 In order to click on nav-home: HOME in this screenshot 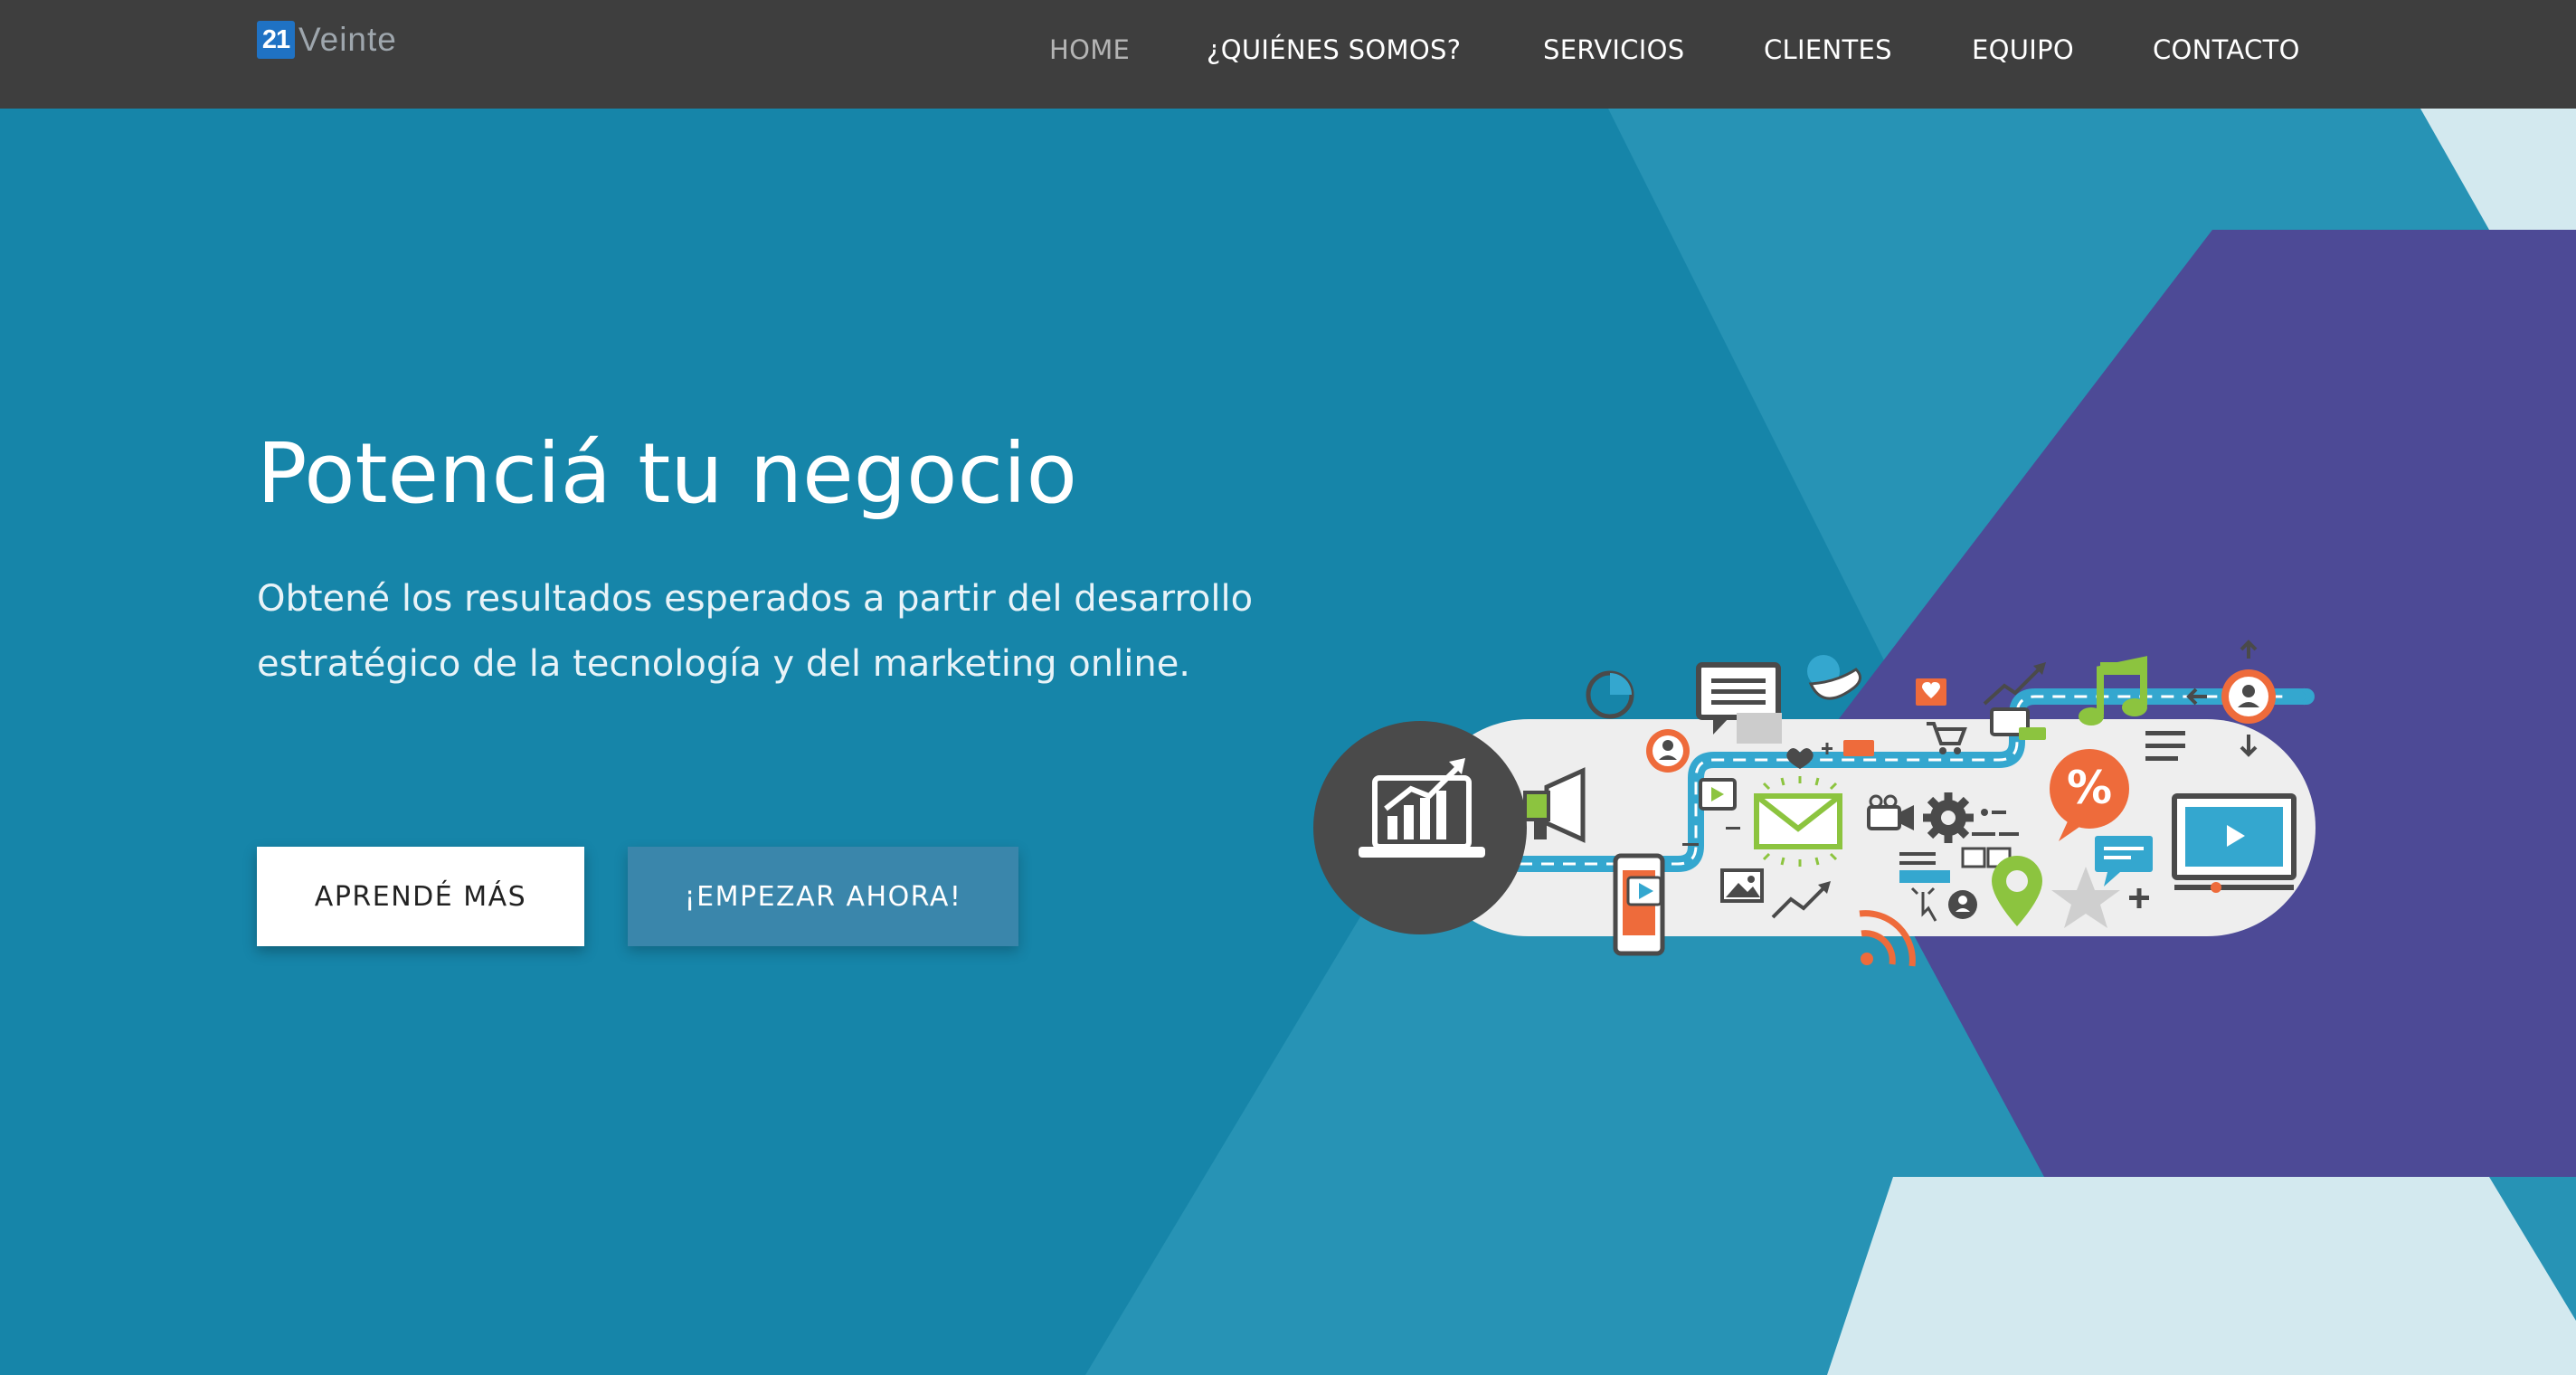, I will do `click(1089, 49)`.